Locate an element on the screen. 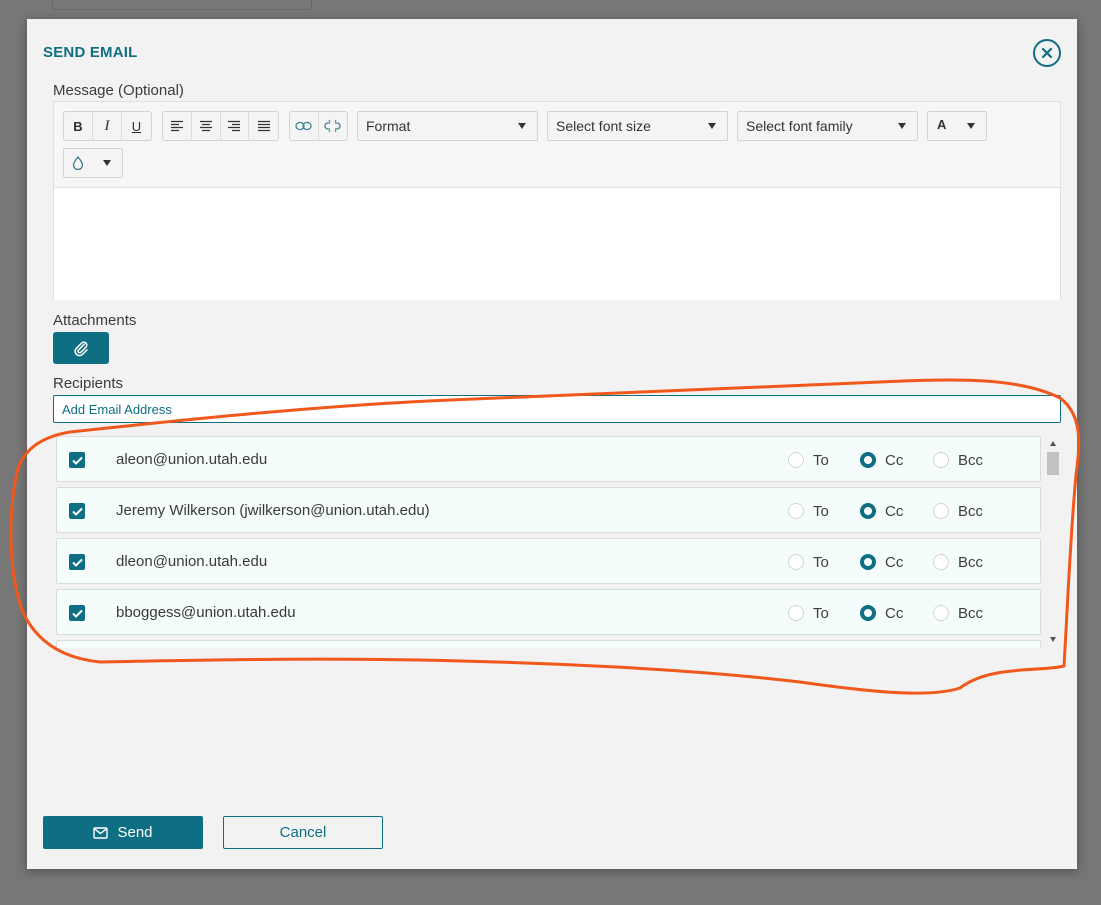 The image size is (1101, 905). add-email-input is located at coordinates (557, 409).